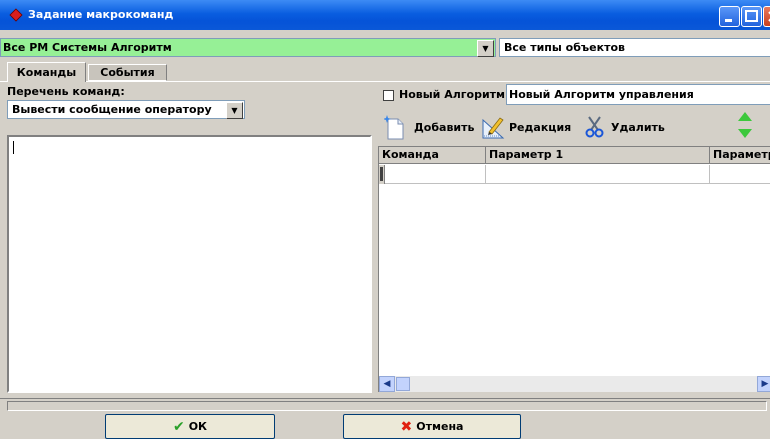 This screenshot has height=439, width=770. I want to click on column-header-command: Команда, so click(432, 155).